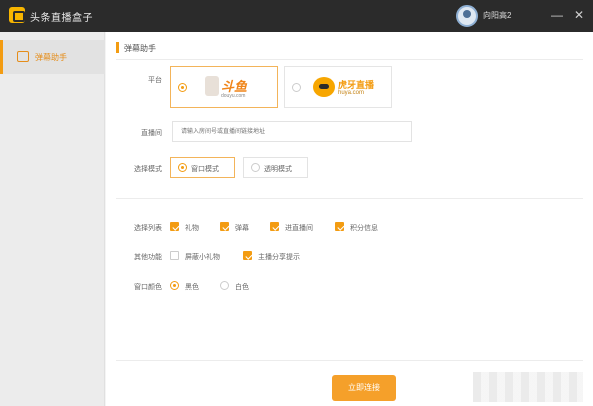 The image size is (593, 406). I want to click on mode-label: 选择模式, so click(148, 169).